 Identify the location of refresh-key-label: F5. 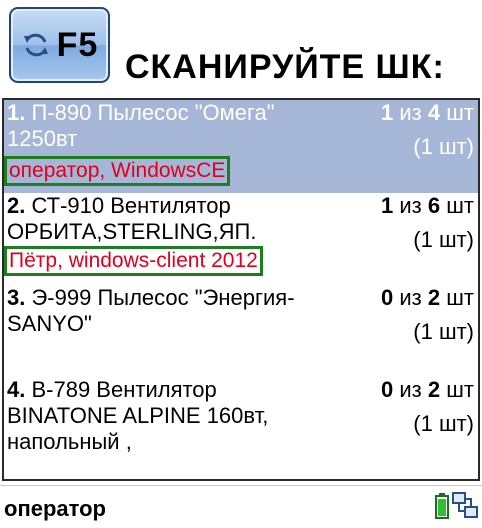
(77, 44).